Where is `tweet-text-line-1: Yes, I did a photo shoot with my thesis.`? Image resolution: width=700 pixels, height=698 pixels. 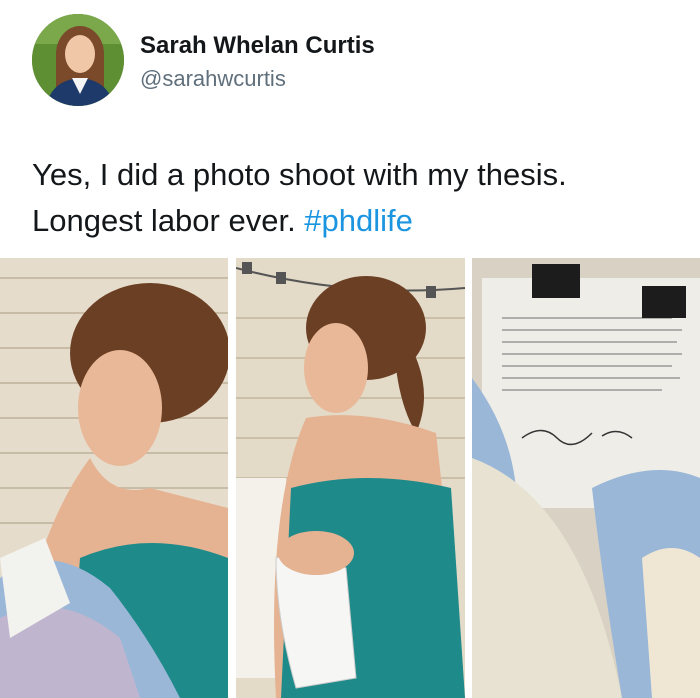
tweet-text-line-1: Yes, I did a photo shoot with my thesis. is located at coordinates (299, 174).